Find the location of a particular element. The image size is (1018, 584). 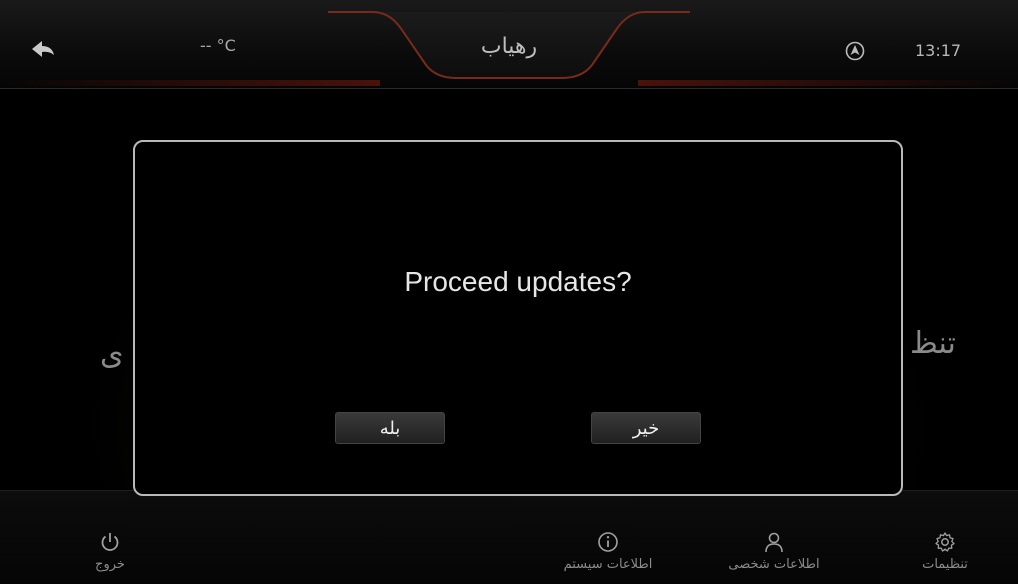

system-info-label: اطلاعات سیستم is located at coordinates (608, 564).